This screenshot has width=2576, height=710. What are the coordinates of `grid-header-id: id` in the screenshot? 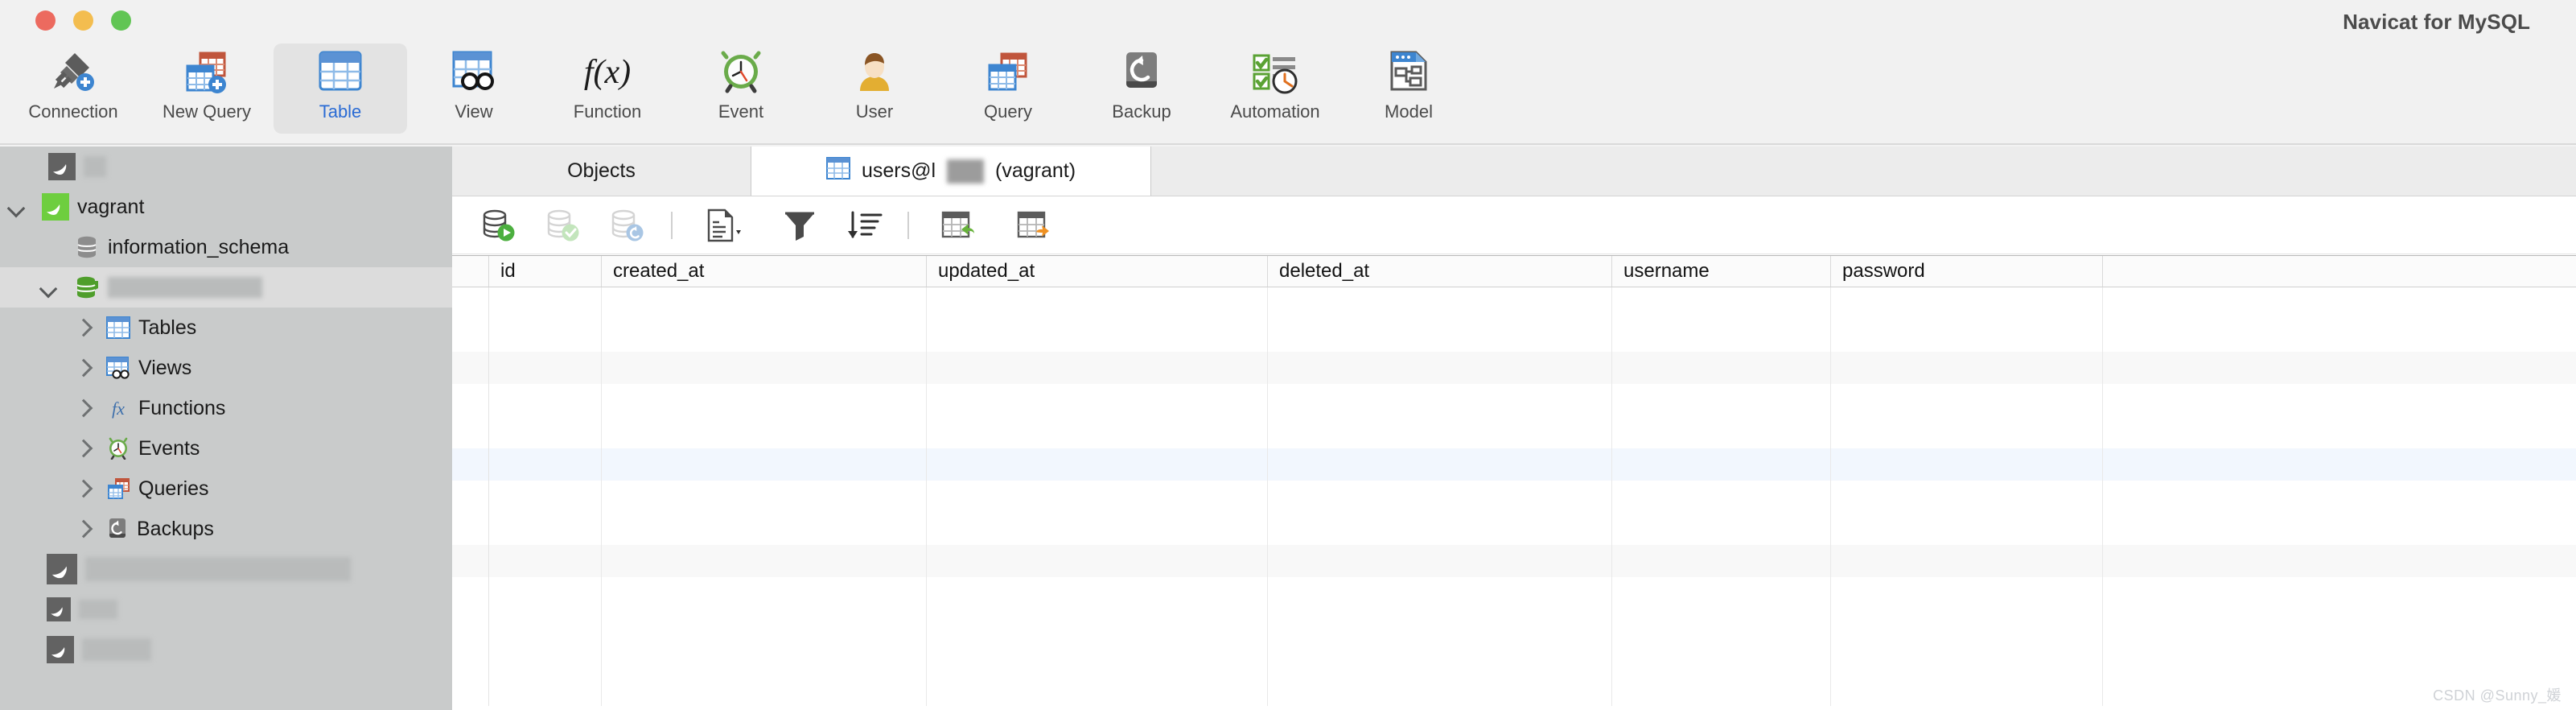 It's located at (545, 271).